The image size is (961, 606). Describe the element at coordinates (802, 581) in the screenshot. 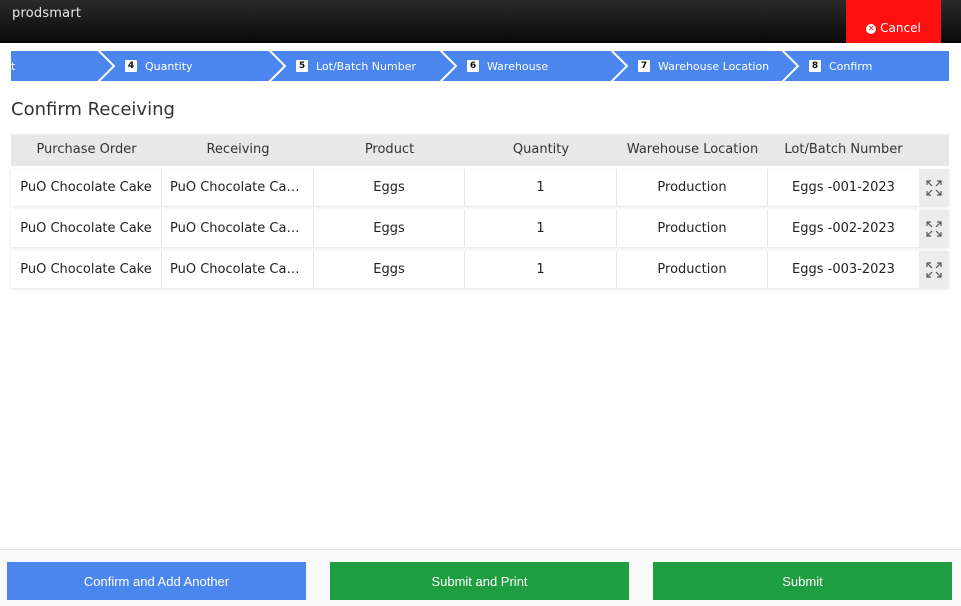

I see `submit-button: Submit` at that location.